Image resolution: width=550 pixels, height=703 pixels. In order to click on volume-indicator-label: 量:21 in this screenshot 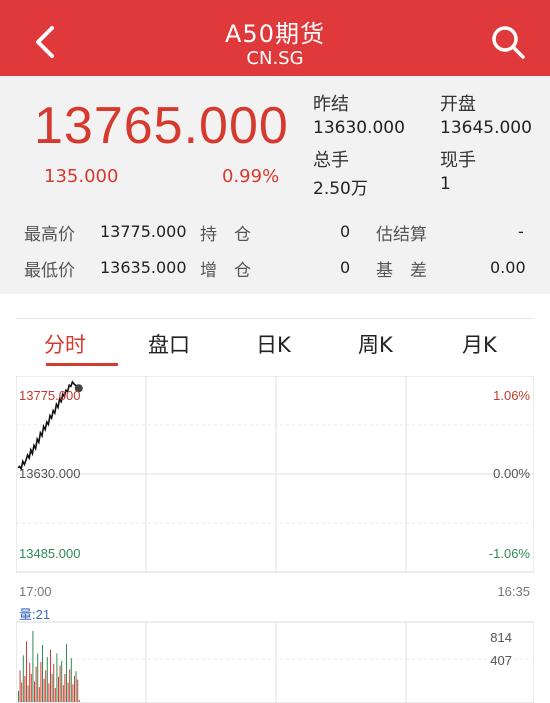, I will do `click(35, 614)`.